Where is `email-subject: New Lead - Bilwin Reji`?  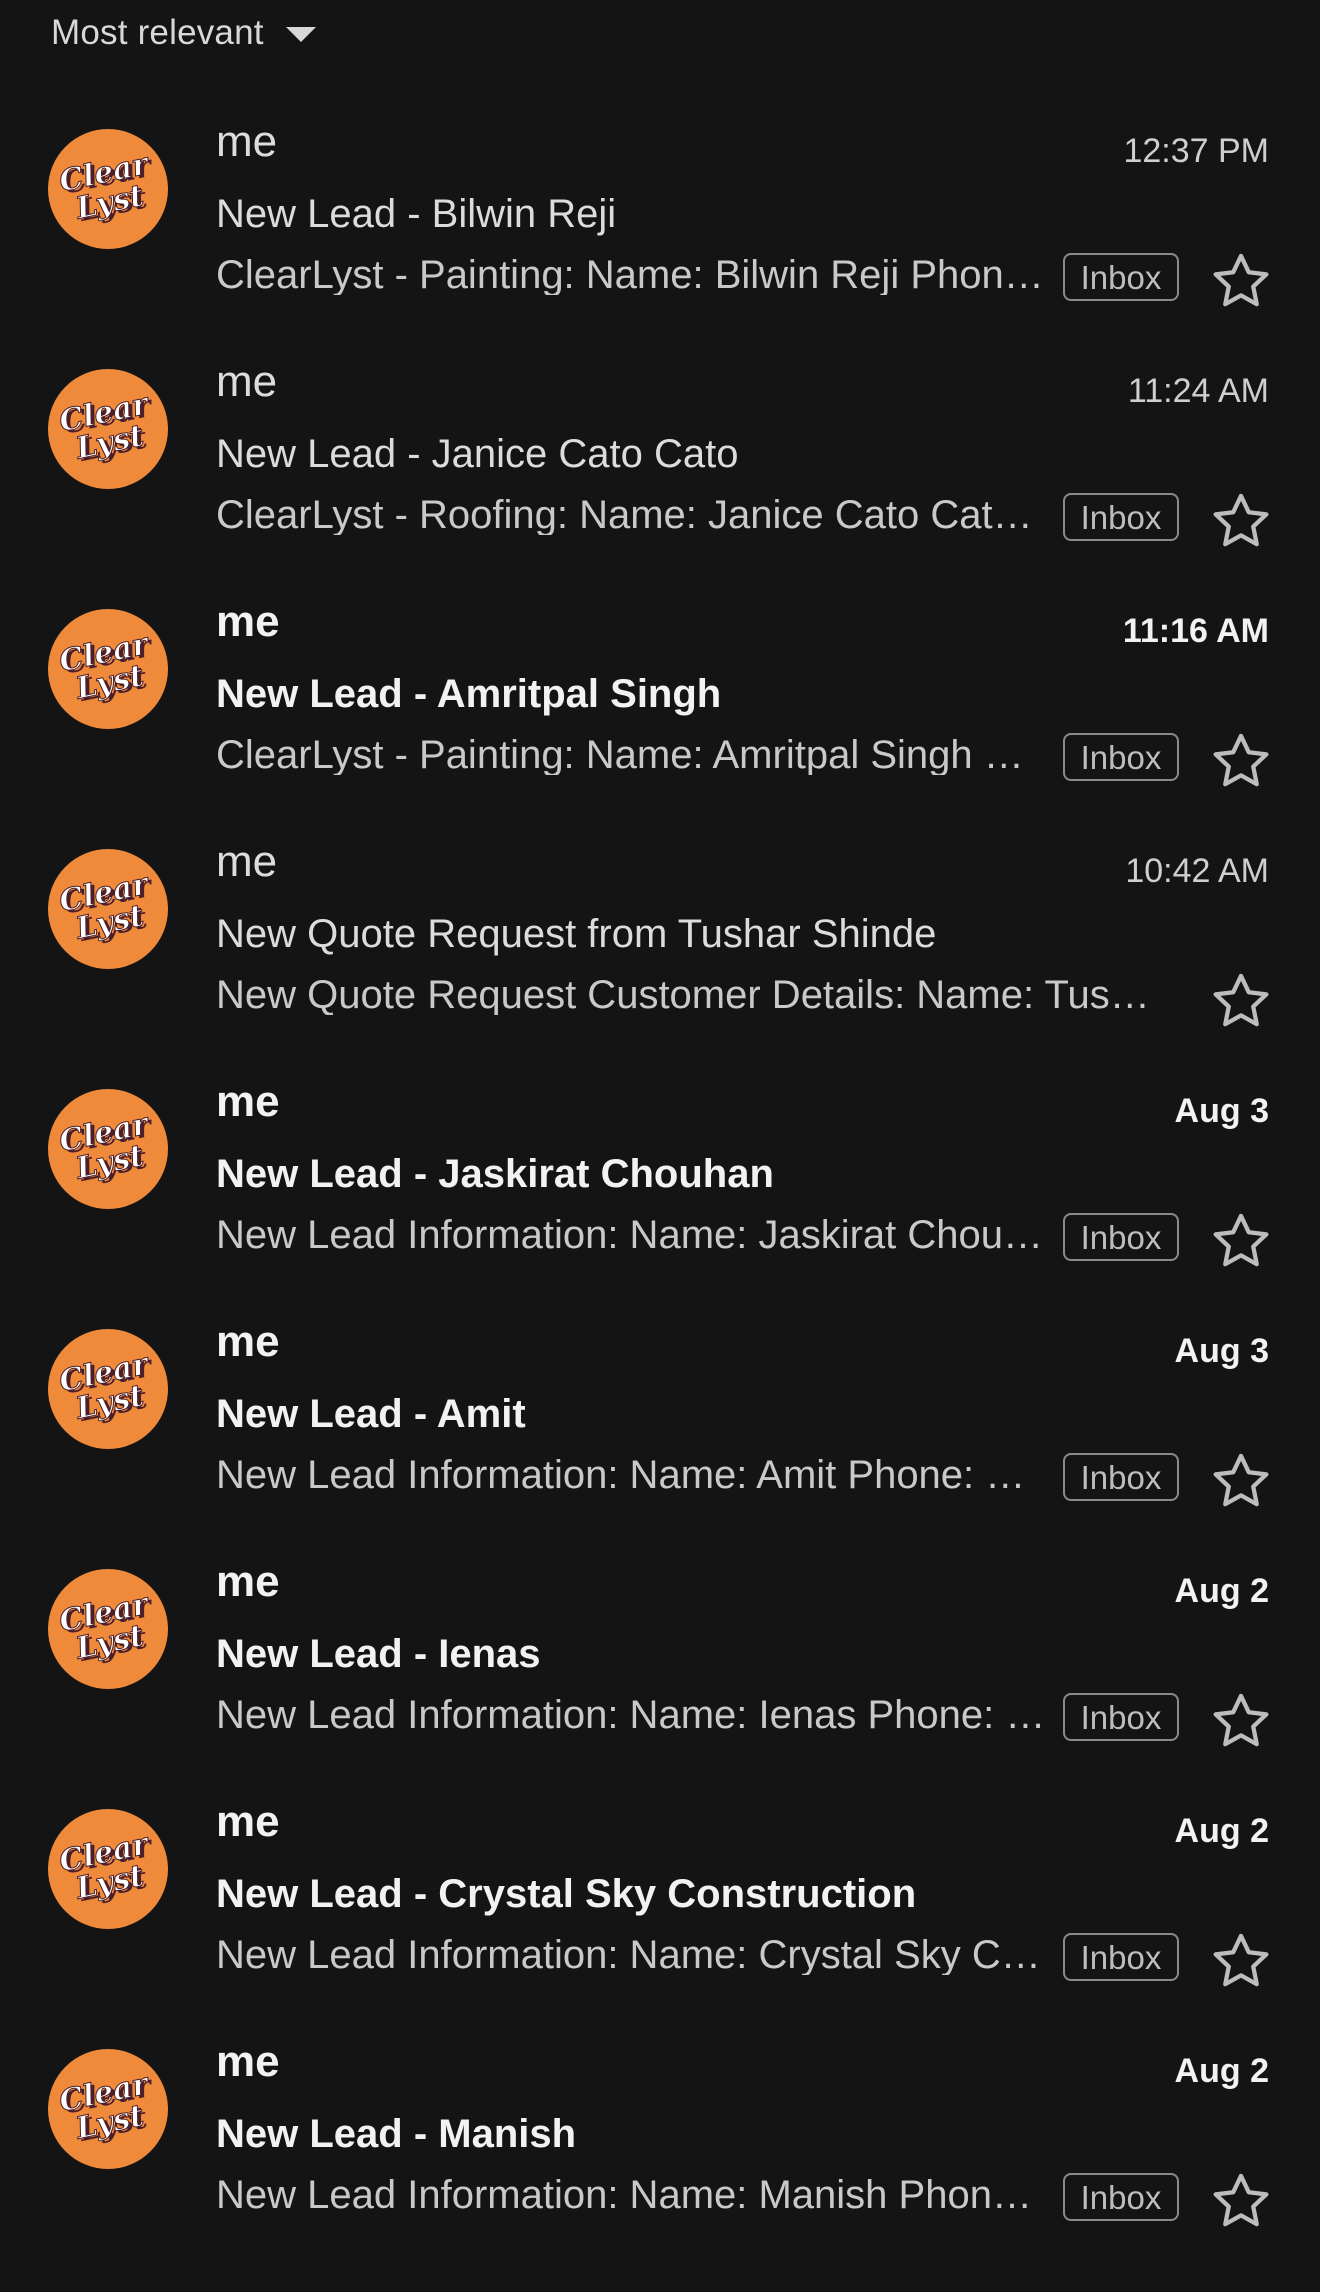
email-subject: New Lead - Bilwin Reji is located at coordinates (416, 214).